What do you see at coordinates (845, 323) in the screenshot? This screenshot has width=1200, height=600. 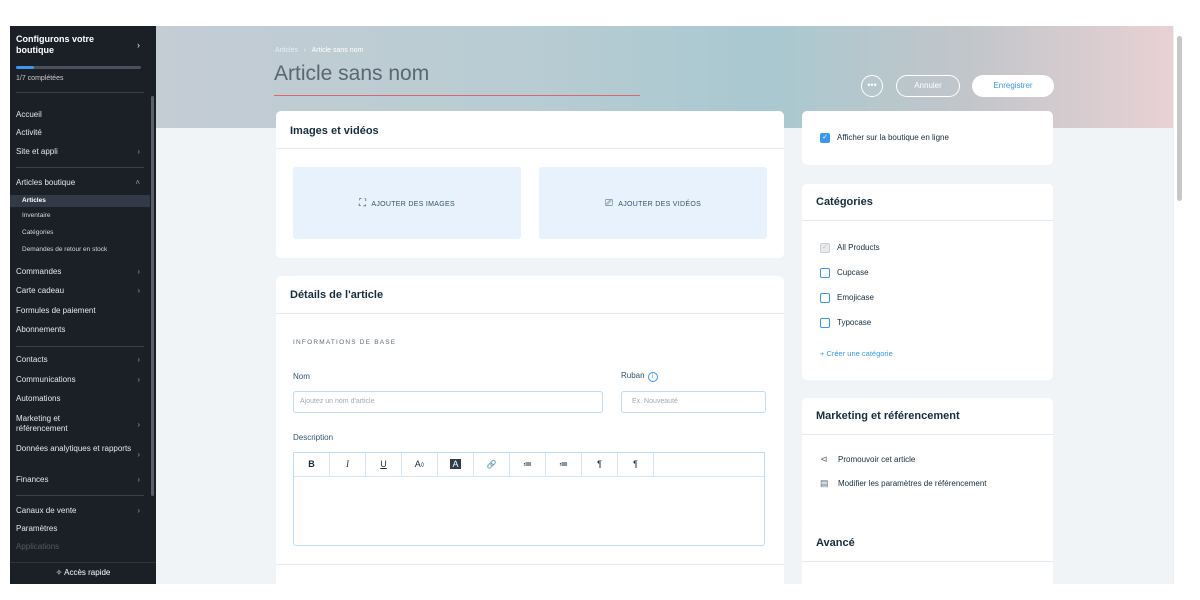 I see `category-row: Typocase` at bounding box center [845, 323].